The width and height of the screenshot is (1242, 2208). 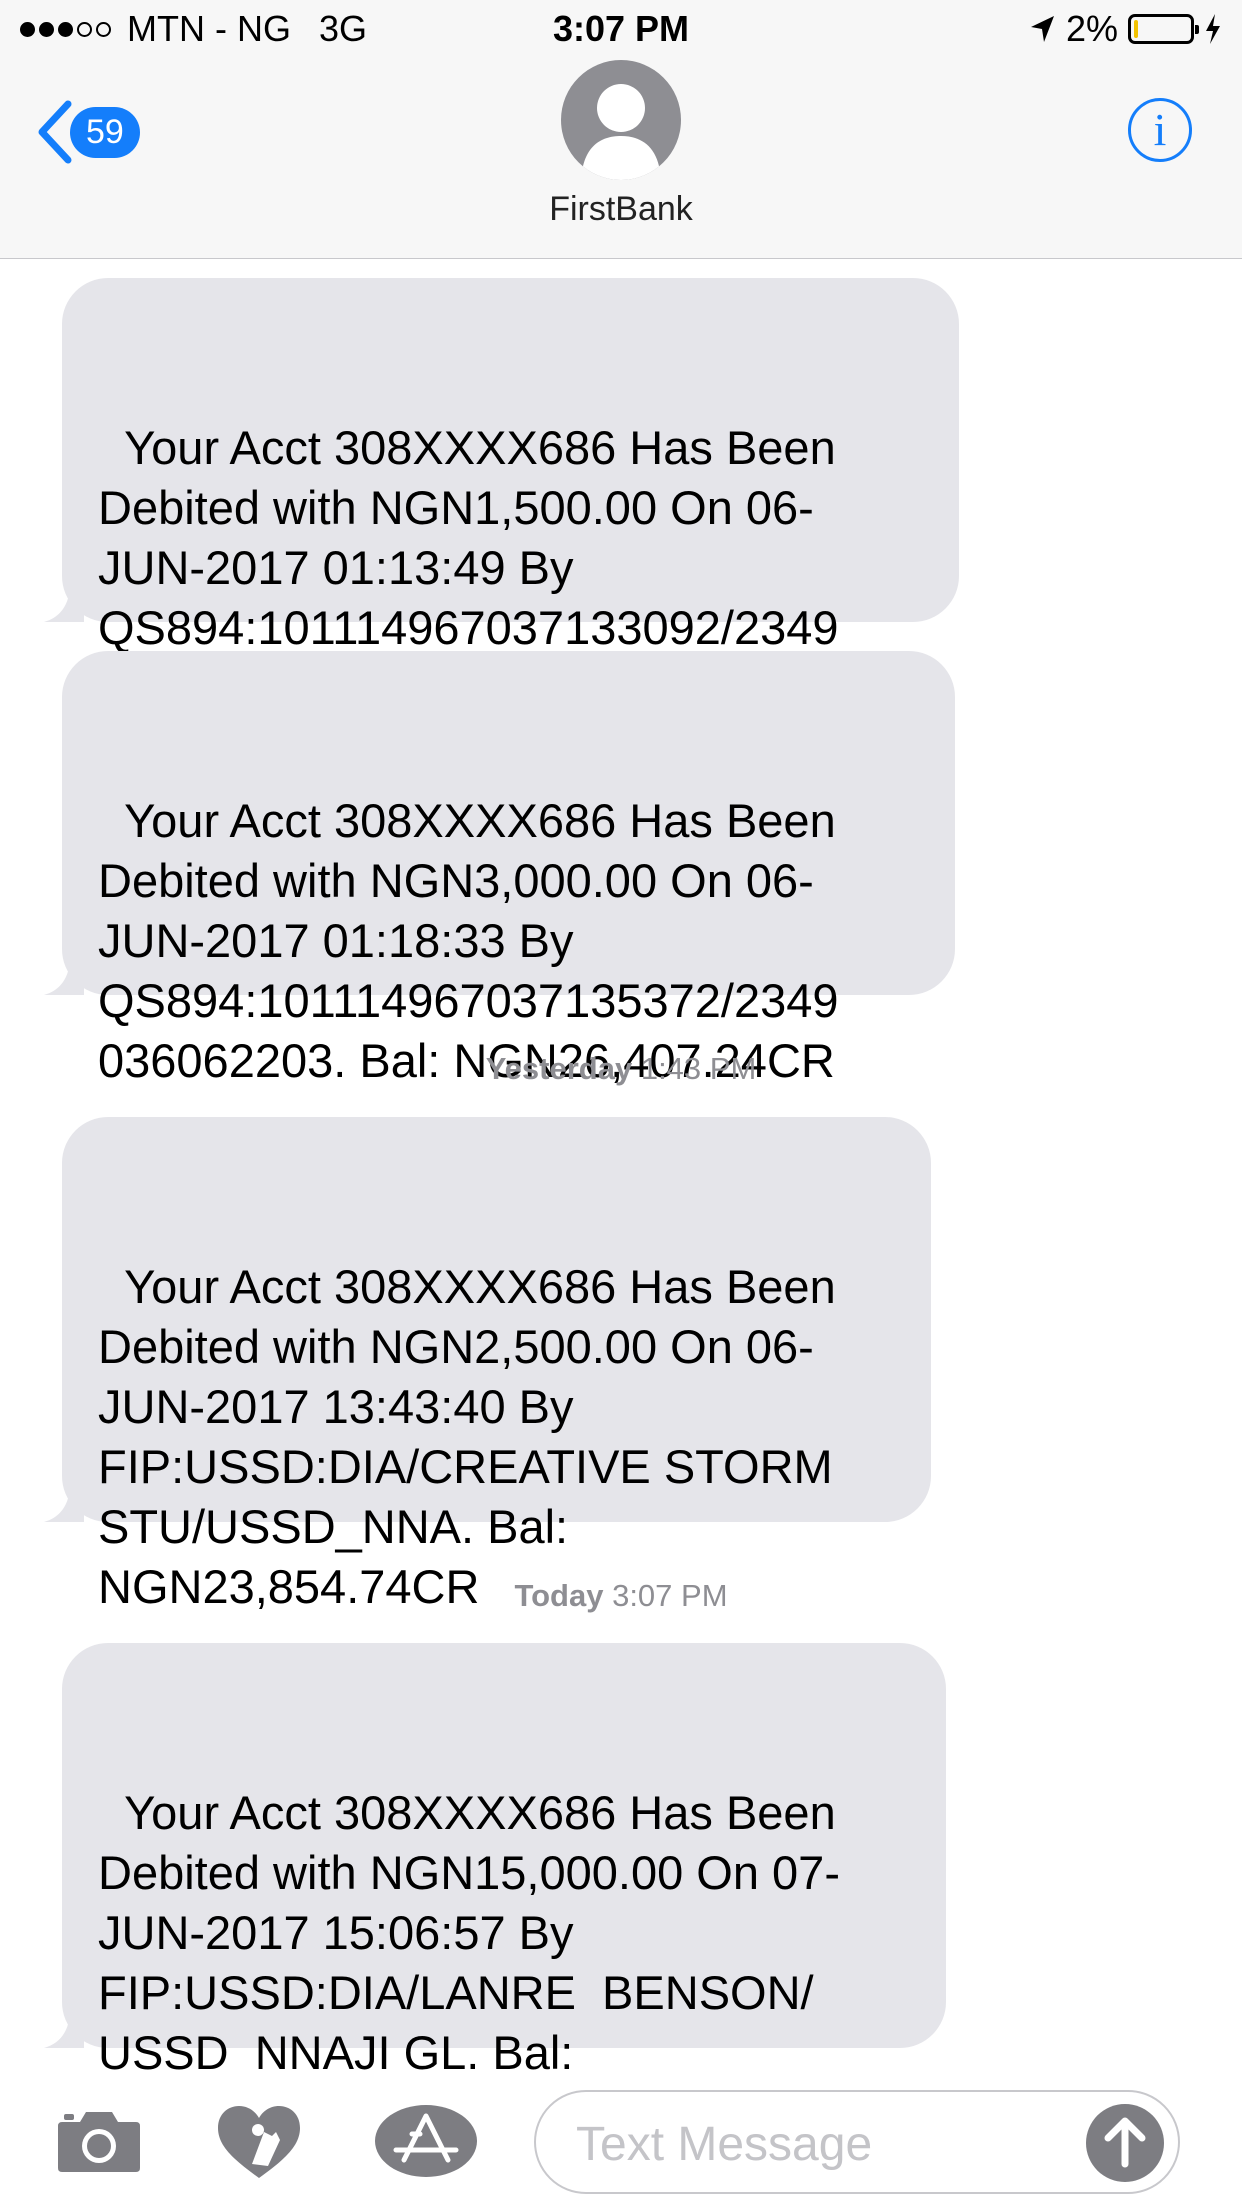 I want to click on camera-icon, so click(x=99, y=2141).